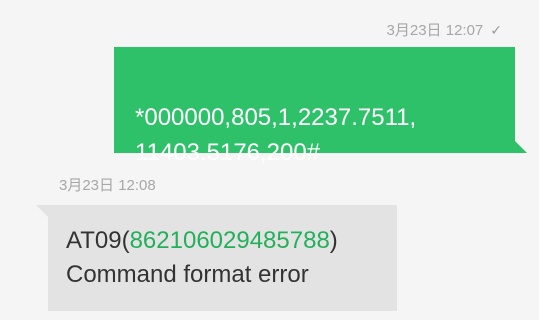  Describe the element at coordinates (187, 274) in the screenshot. I see `incoming-message-line-2: Command format error` at that location.